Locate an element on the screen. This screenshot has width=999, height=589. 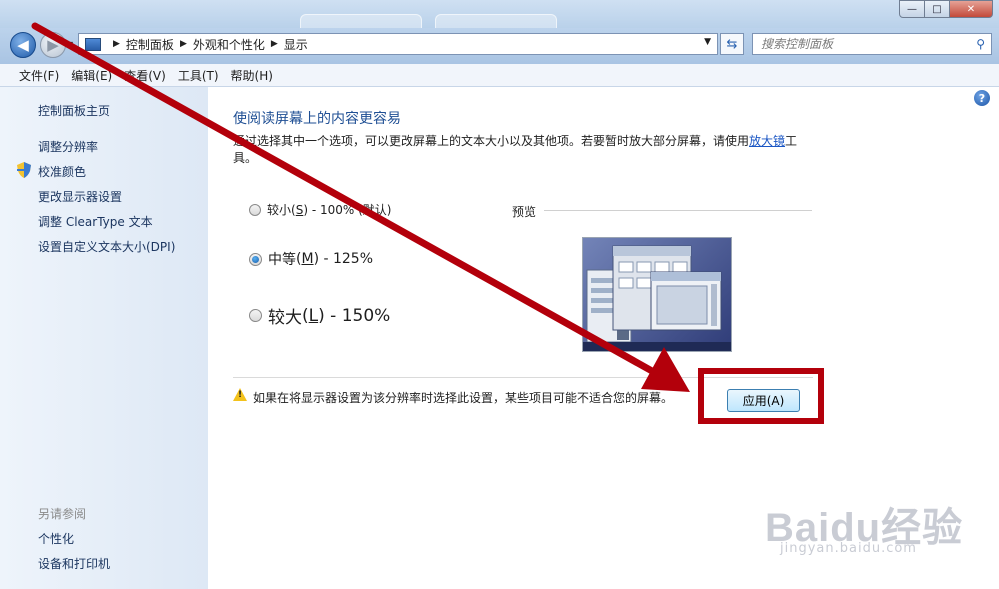
address-dropdown-icon: ▼ is located at coordinates (707, 42).